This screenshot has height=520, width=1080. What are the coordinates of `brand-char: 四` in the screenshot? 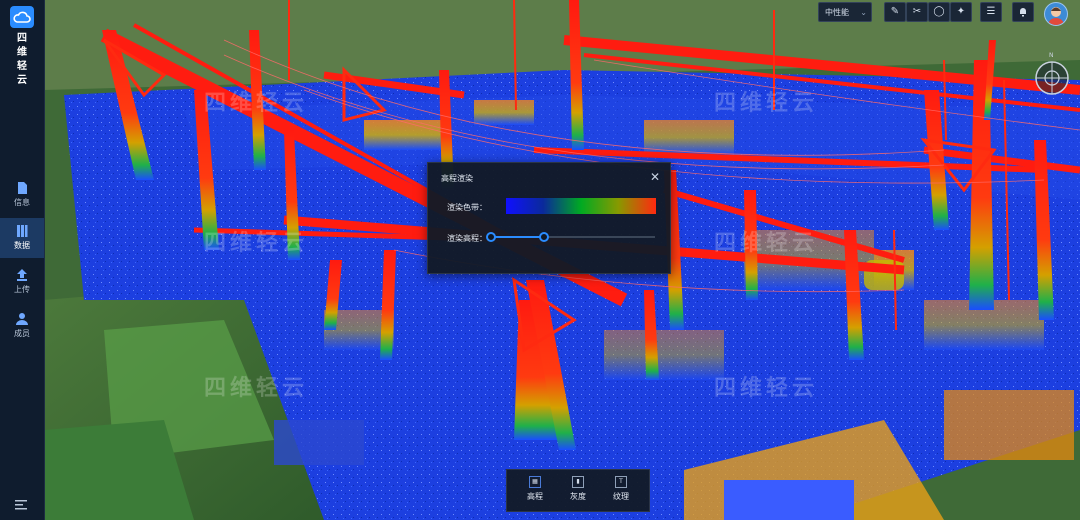 It's located at (22, 38).